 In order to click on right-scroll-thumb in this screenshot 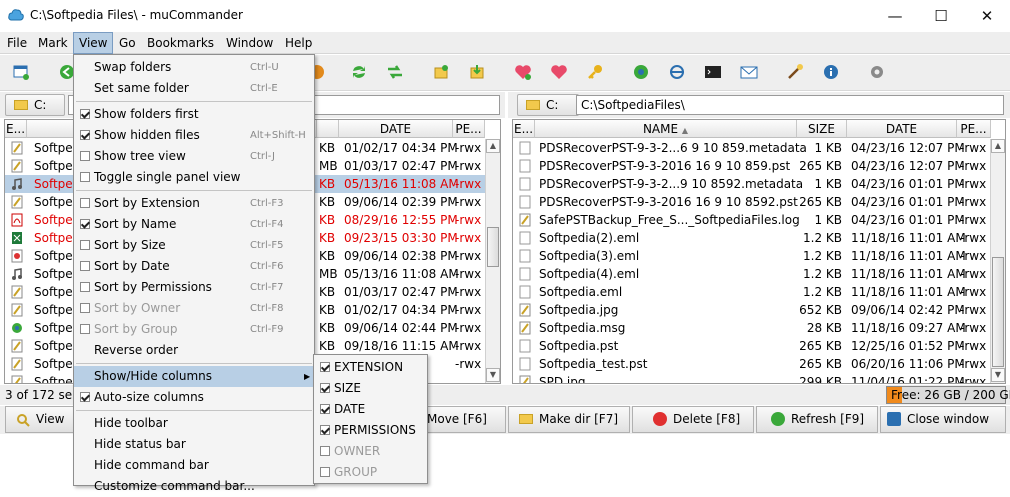, I will do `click(998, 312)`.